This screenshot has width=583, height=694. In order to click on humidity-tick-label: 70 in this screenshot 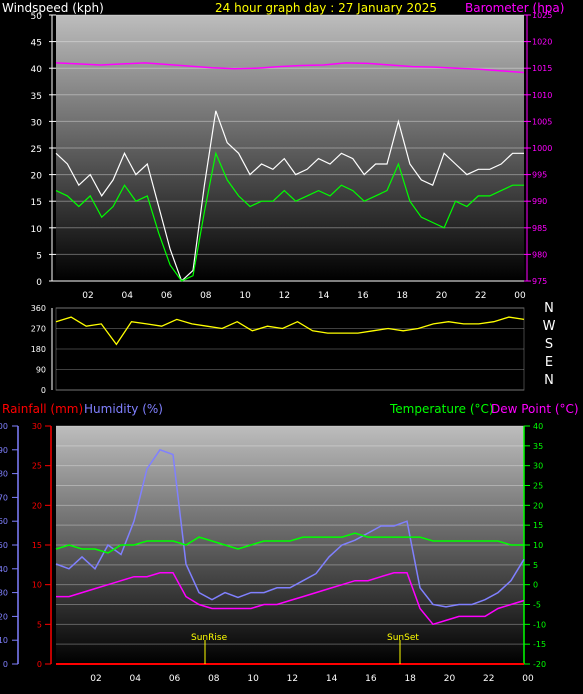, I will do `click(4, 497)`.